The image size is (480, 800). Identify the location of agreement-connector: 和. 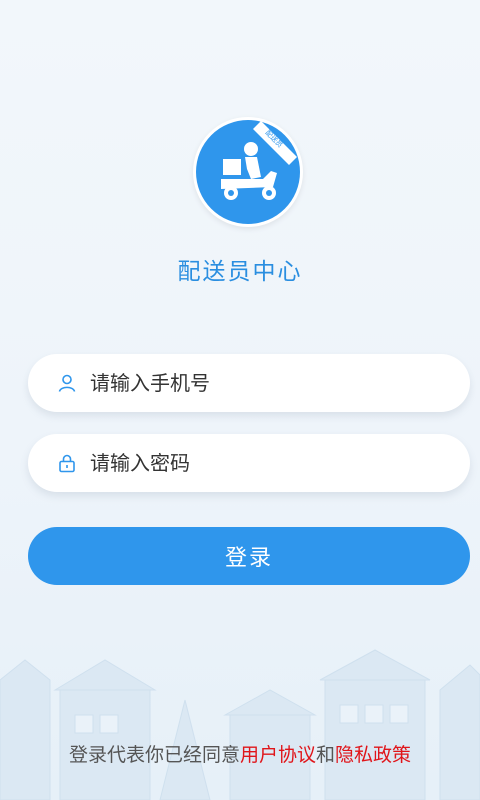
(326, 755).